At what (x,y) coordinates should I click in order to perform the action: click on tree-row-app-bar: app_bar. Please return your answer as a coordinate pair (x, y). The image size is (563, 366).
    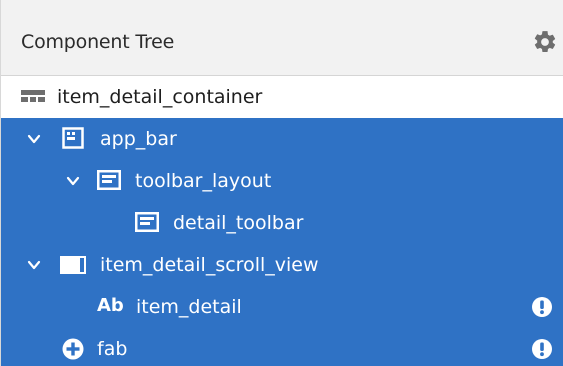
    Looking at the image, I should click on (282, 139).